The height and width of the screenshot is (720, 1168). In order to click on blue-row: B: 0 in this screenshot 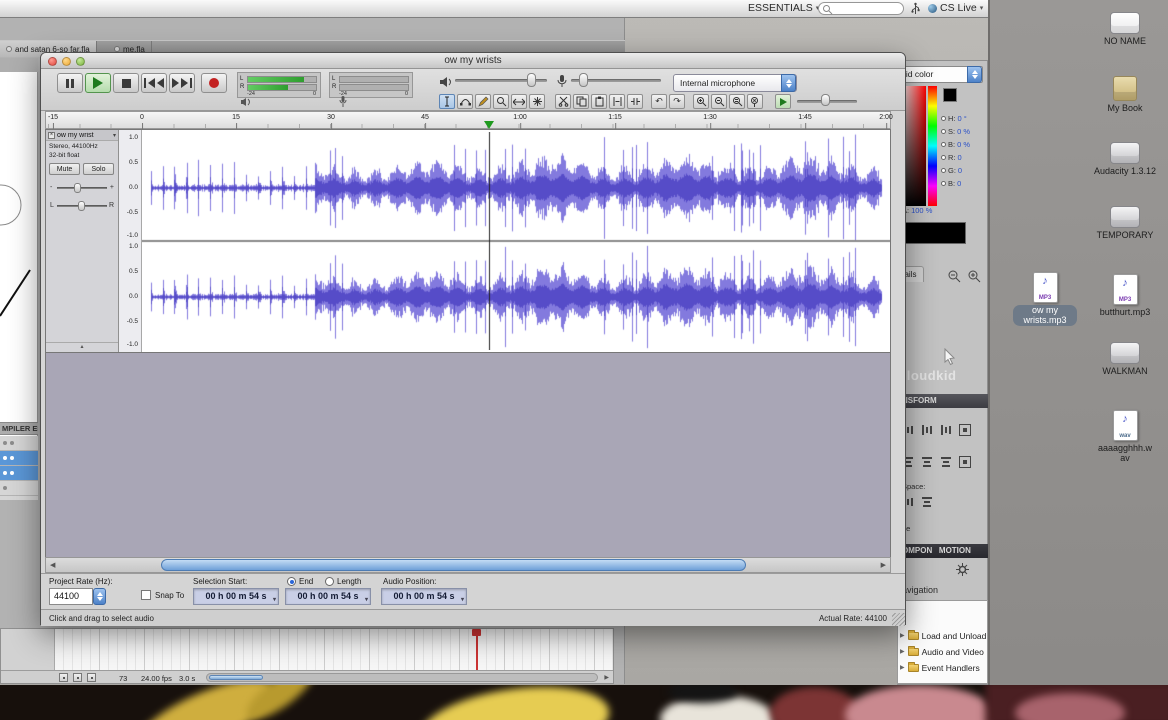, I will do `click(951, 183)`.